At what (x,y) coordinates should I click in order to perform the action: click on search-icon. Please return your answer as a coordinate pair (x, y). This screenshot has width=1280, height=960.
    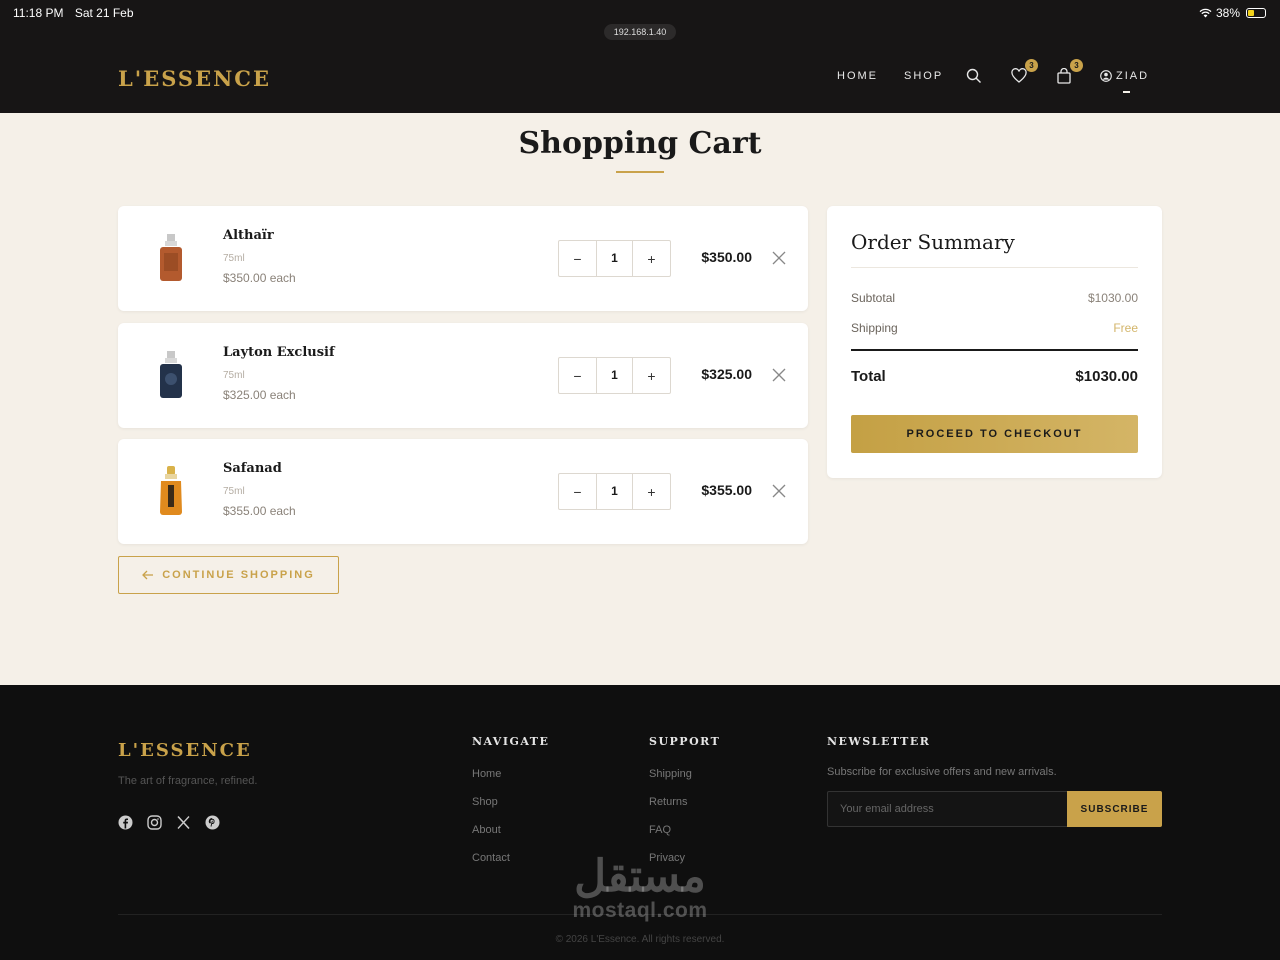
    Looking at the image, I should click on (973, 75).